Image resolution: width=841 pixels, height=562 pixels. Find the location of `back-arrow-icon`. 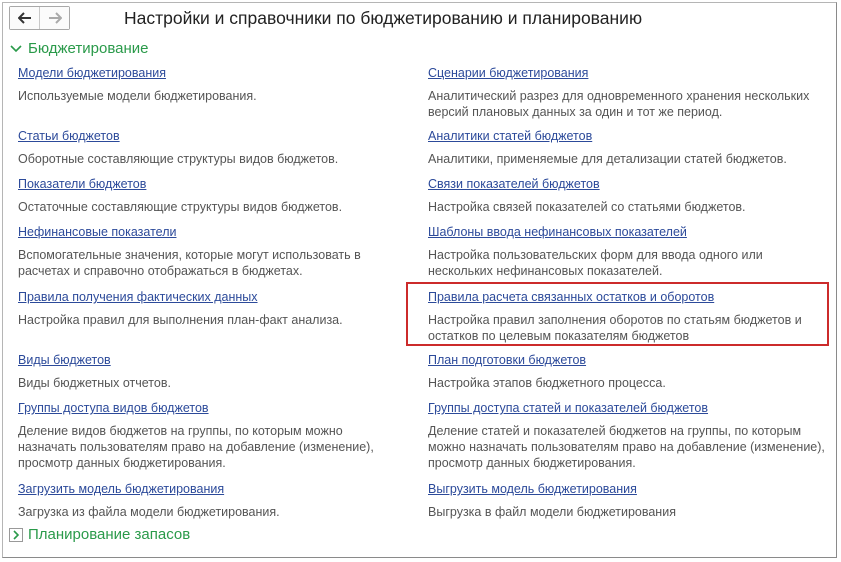

back-arrow-icon is located at coordinates (24, 18).